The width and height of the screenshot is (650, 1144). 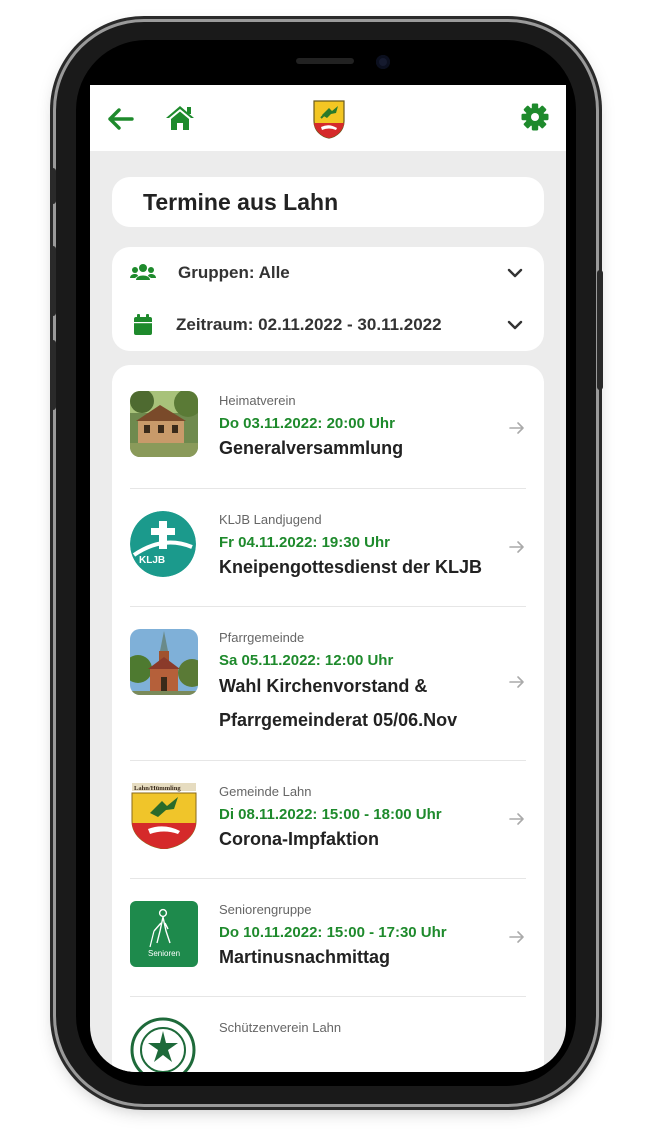 I want to click on users-icon, so click(x=143, y=273).